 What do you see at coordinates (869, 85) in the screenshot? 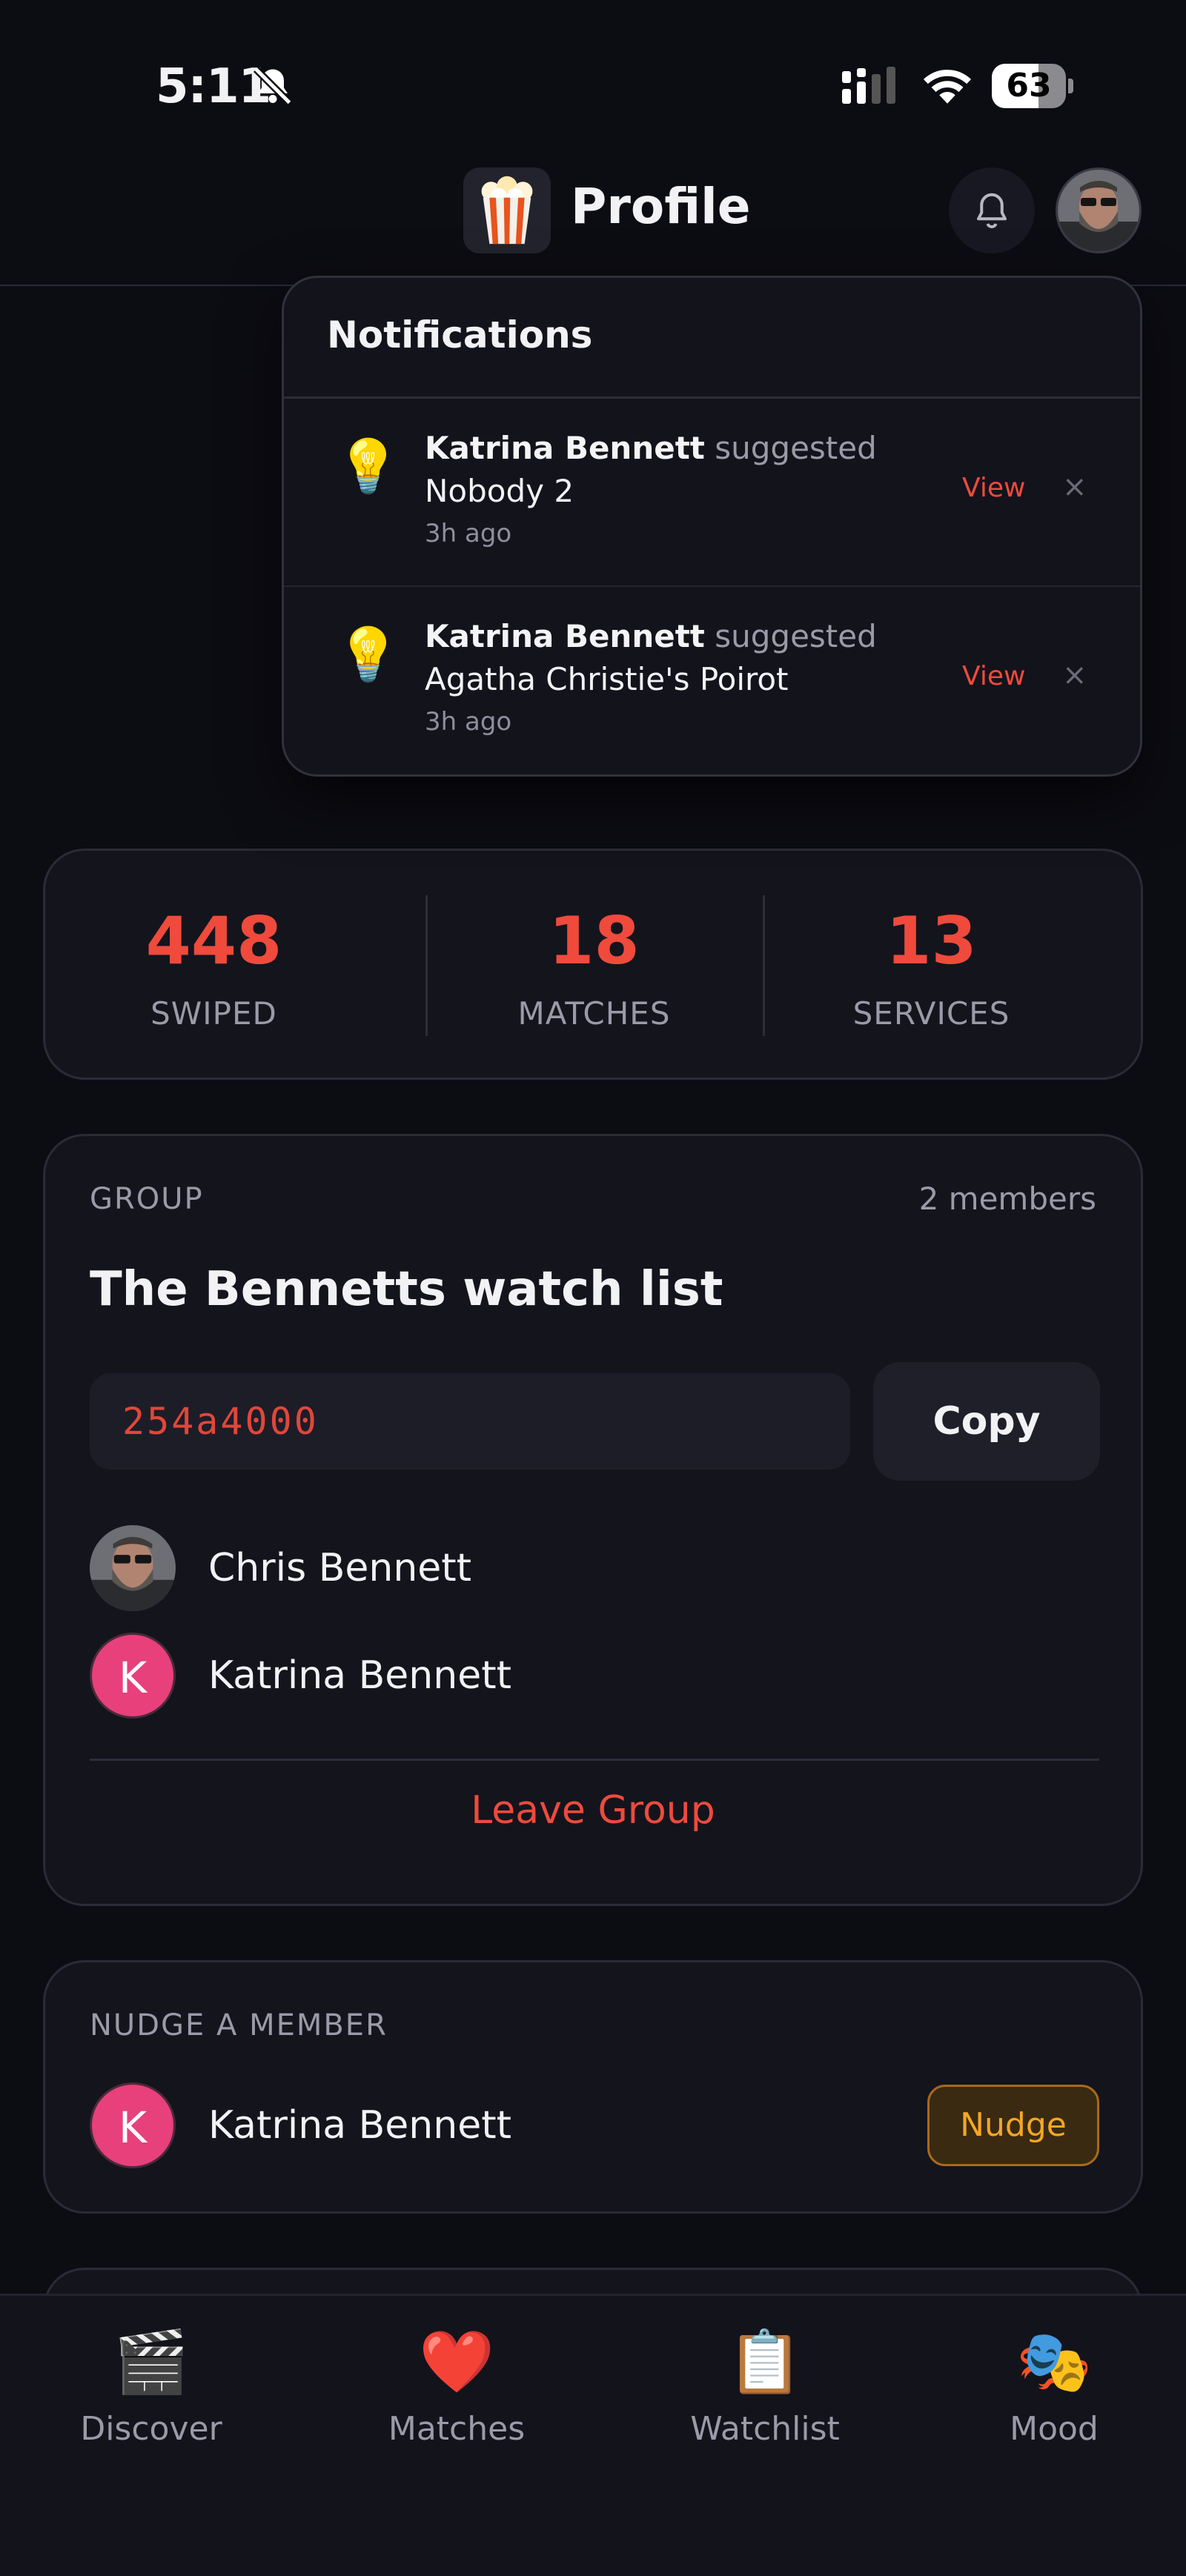
I see `cellular-signal-icon` at bounding box center [869, 85].